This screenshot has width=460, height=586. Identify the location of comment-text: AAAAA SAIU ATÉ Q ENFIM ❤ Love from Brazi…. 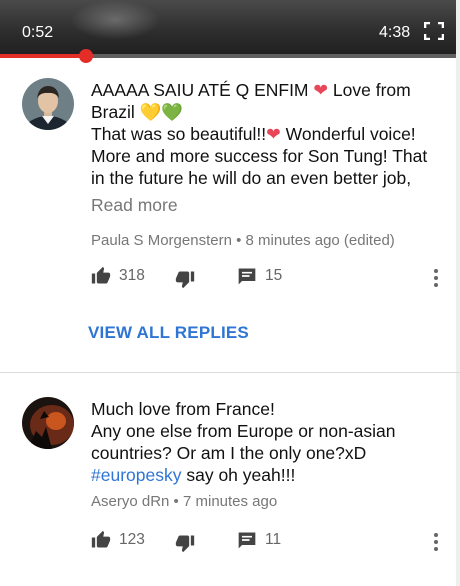
(259, 134).